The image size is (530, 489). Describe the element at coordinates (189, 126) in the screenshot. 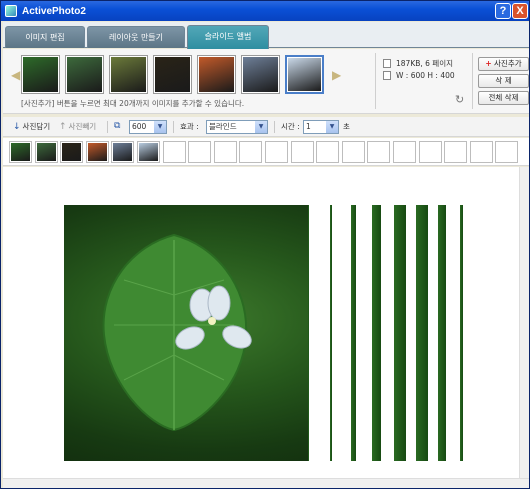

I see `effect-label: 효과 :` at that location.